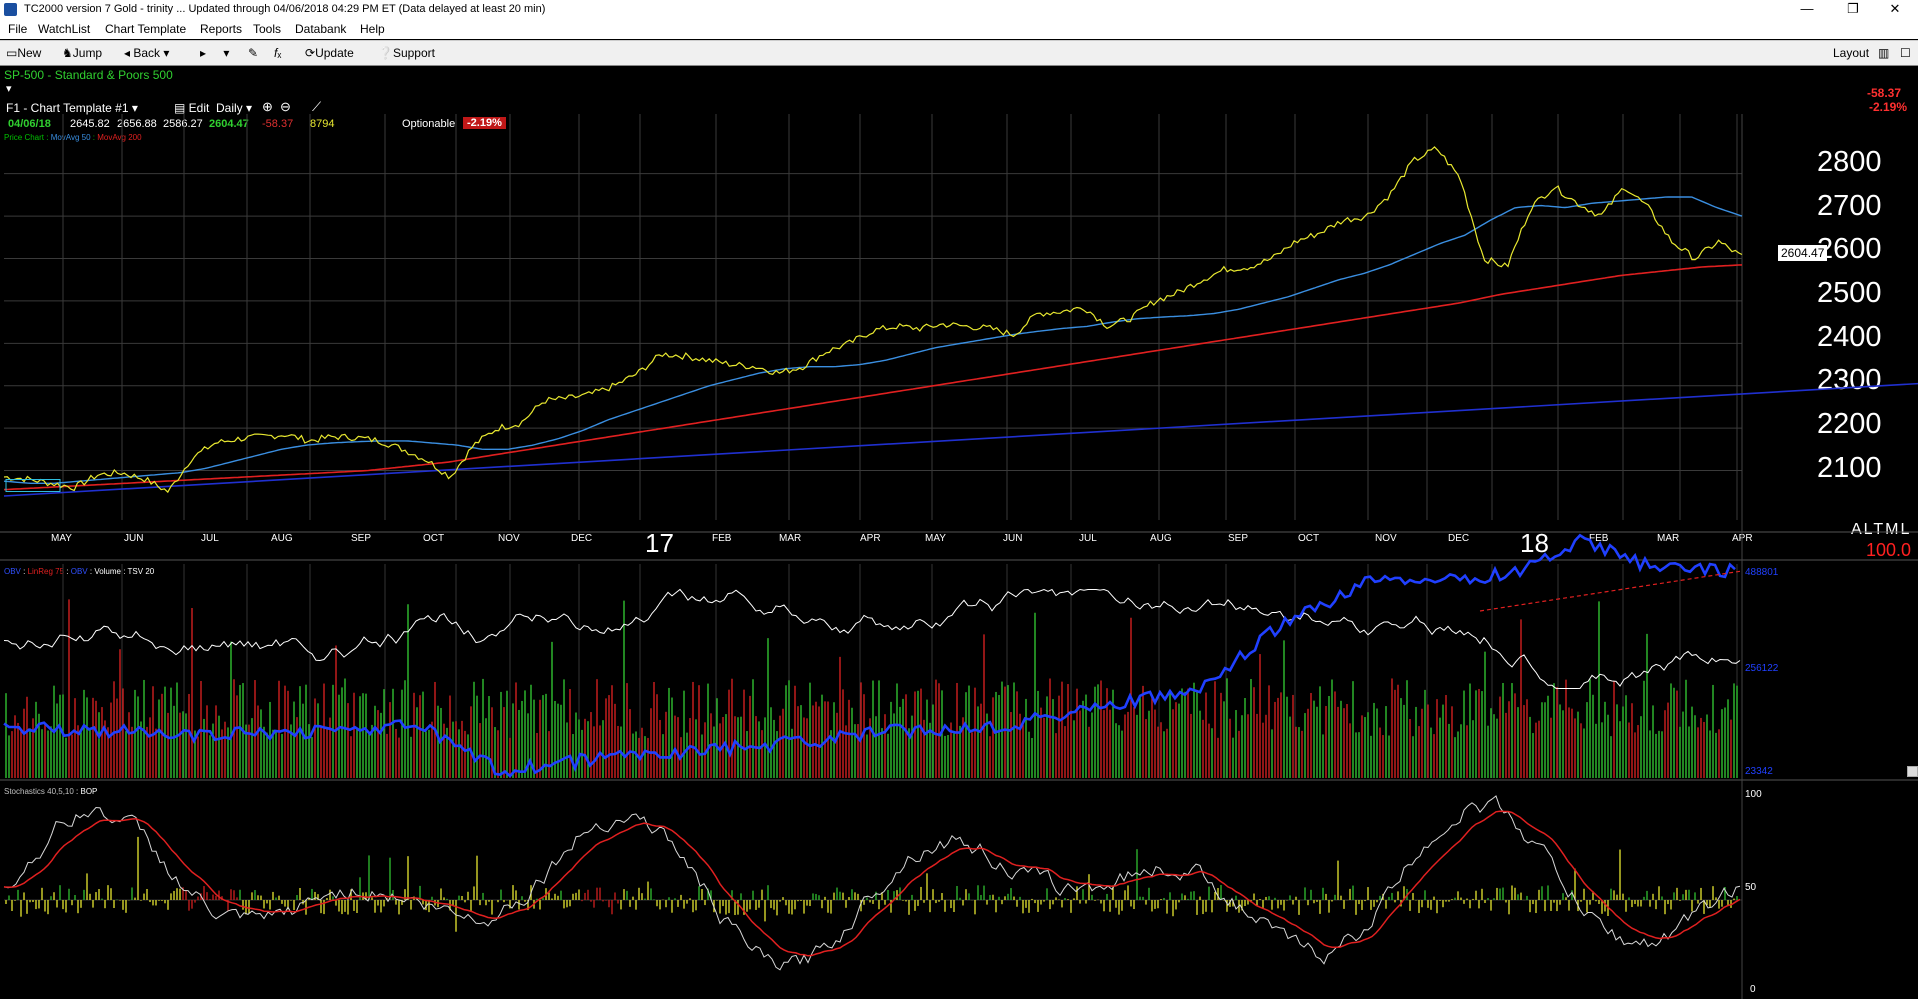 The image size is (1918, 999). Describe the element at coordinates (17, 29) in the screenshot. I see `menu-file: File` at that location.